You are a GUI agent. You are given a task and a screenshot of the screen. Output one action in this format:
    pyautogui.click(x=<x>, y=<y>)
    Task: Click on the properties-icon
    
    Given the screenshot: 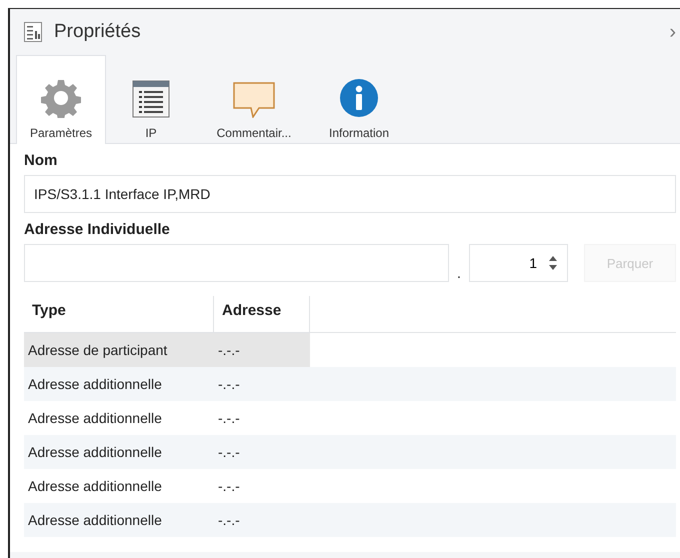 What is the action you would take?
    pyautogui.click(x=33, y=32)
    